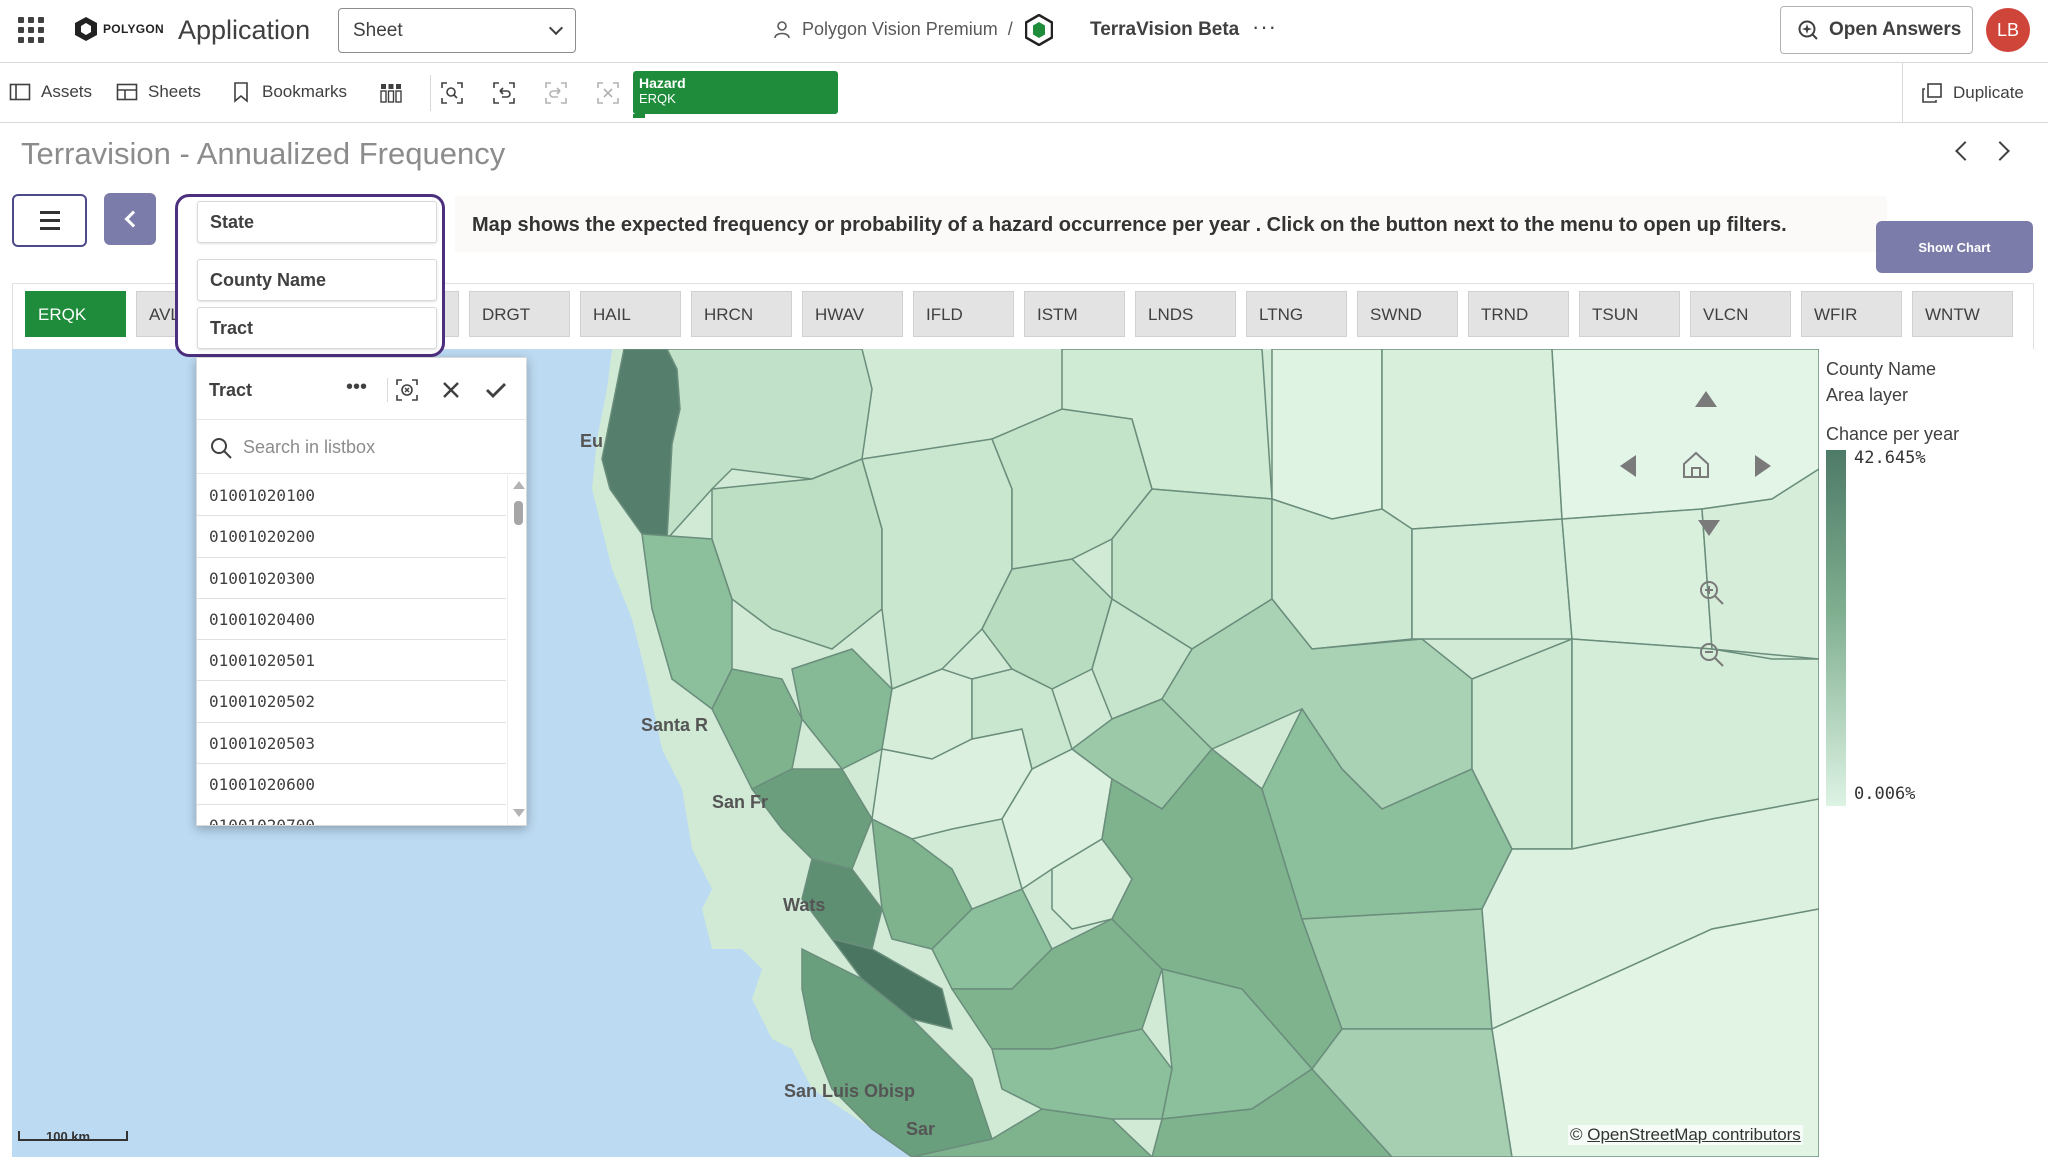 Image resolution: width=2048 pixels, height=1161 pixels. I want to click on hazard-tab-ltng: LTNG, so click(1296, 314).